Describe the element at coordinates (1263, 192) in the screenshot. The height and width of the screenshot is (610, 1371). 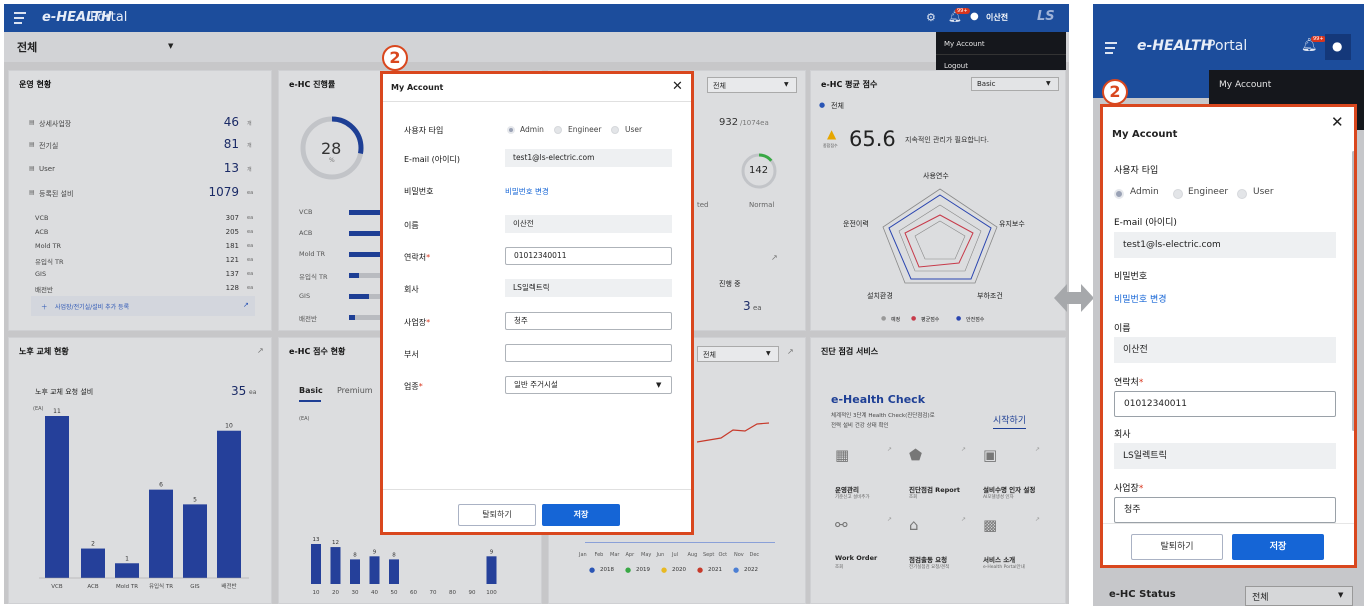
I see `radio-user-label: User` at that location.